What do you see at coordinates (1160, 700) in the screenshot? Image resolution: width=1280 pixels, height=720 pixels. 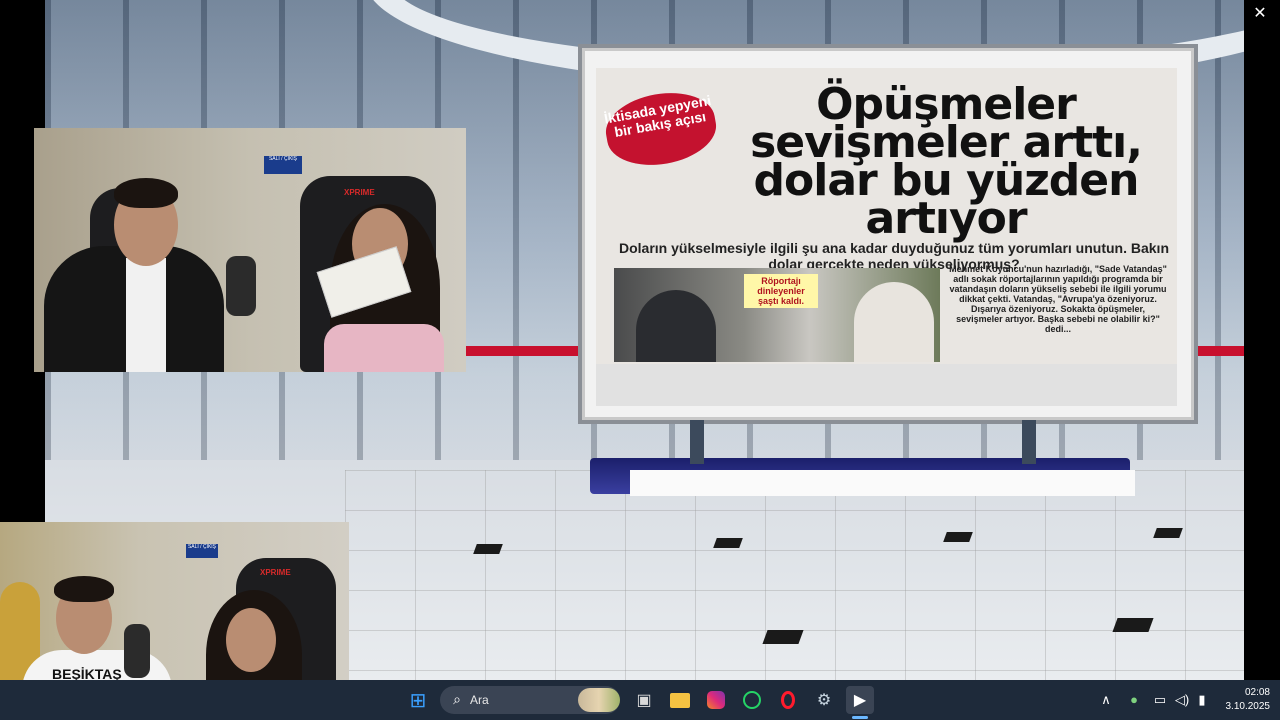 I see `display-icon: ▭` at bounding box center [1160, 700].